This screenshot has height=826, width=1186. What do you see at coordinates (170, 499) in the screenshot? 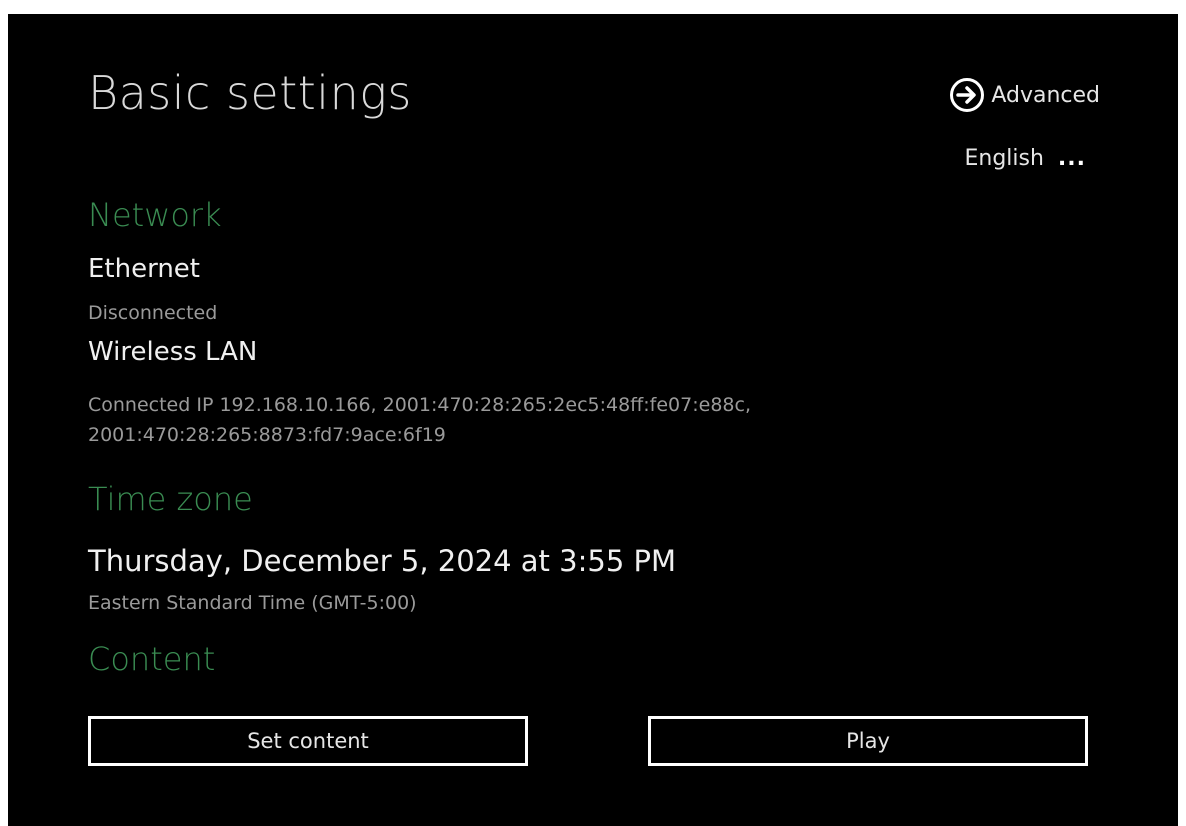
I see `time-zone-heading: Time zone` at bounding box center [170, 499].